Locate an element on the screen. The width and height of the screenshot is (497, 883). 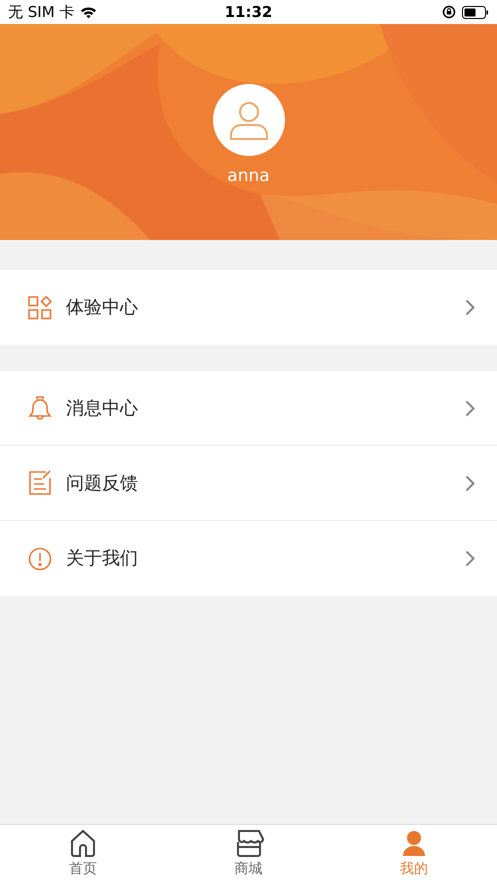
grid-icon is located at coordinates (40, 308).